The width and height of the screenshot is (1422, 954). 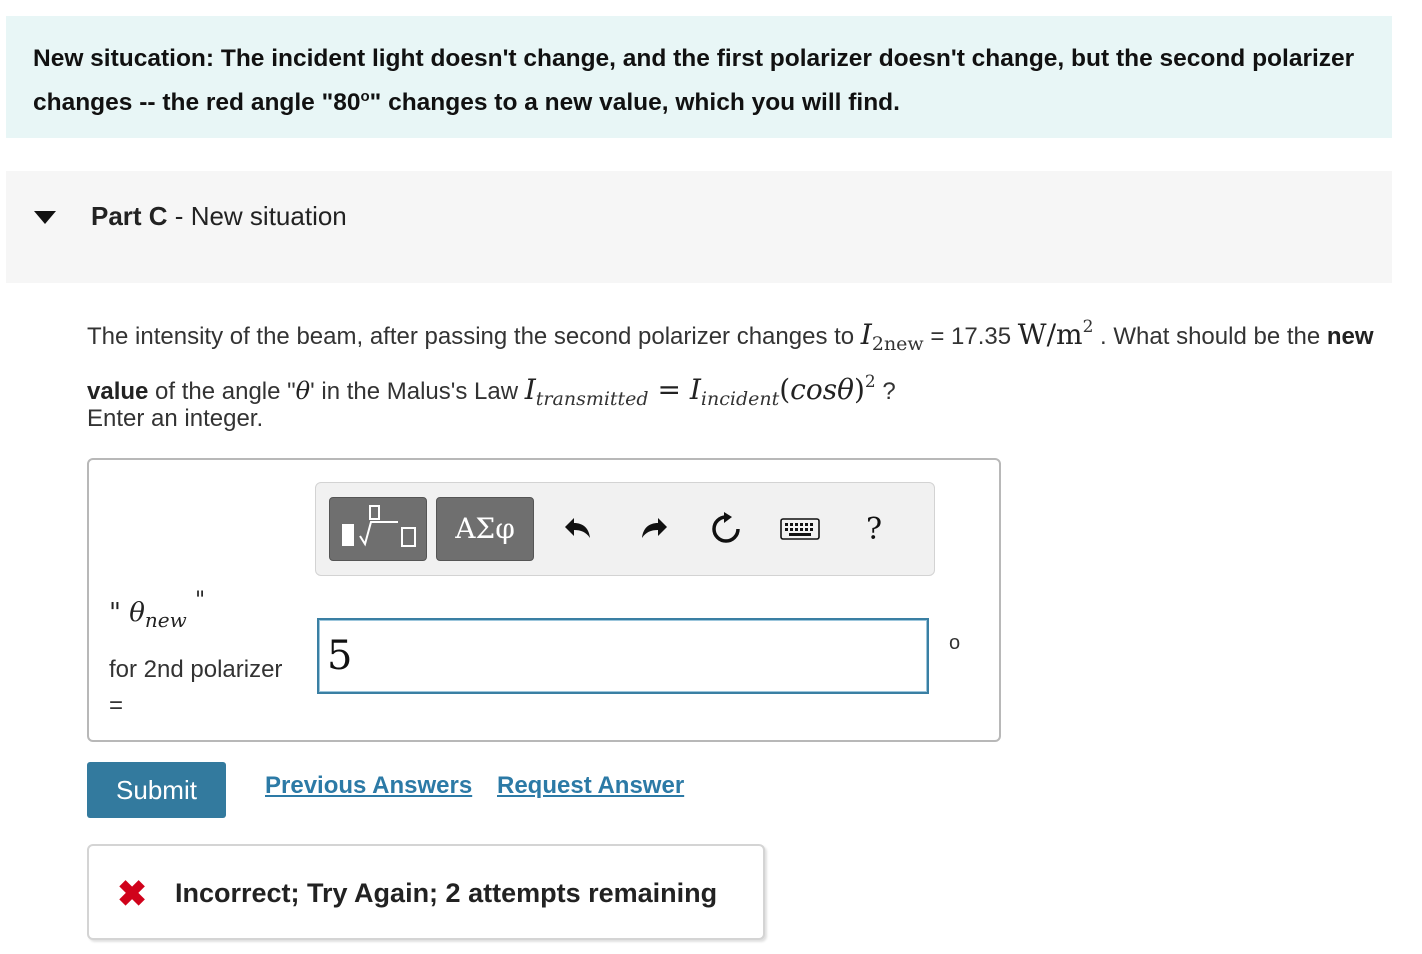 I want to click on previous-answers-link: Previous Answers, so click(x=368, y=786).